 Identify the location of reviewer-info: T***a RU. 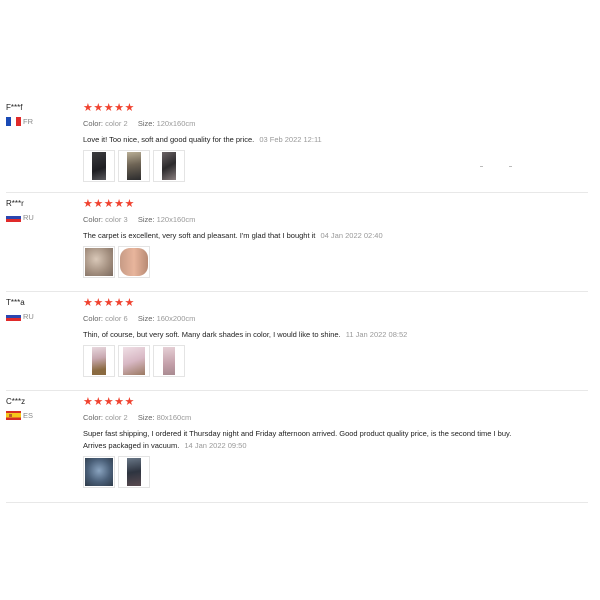
(41, 309).